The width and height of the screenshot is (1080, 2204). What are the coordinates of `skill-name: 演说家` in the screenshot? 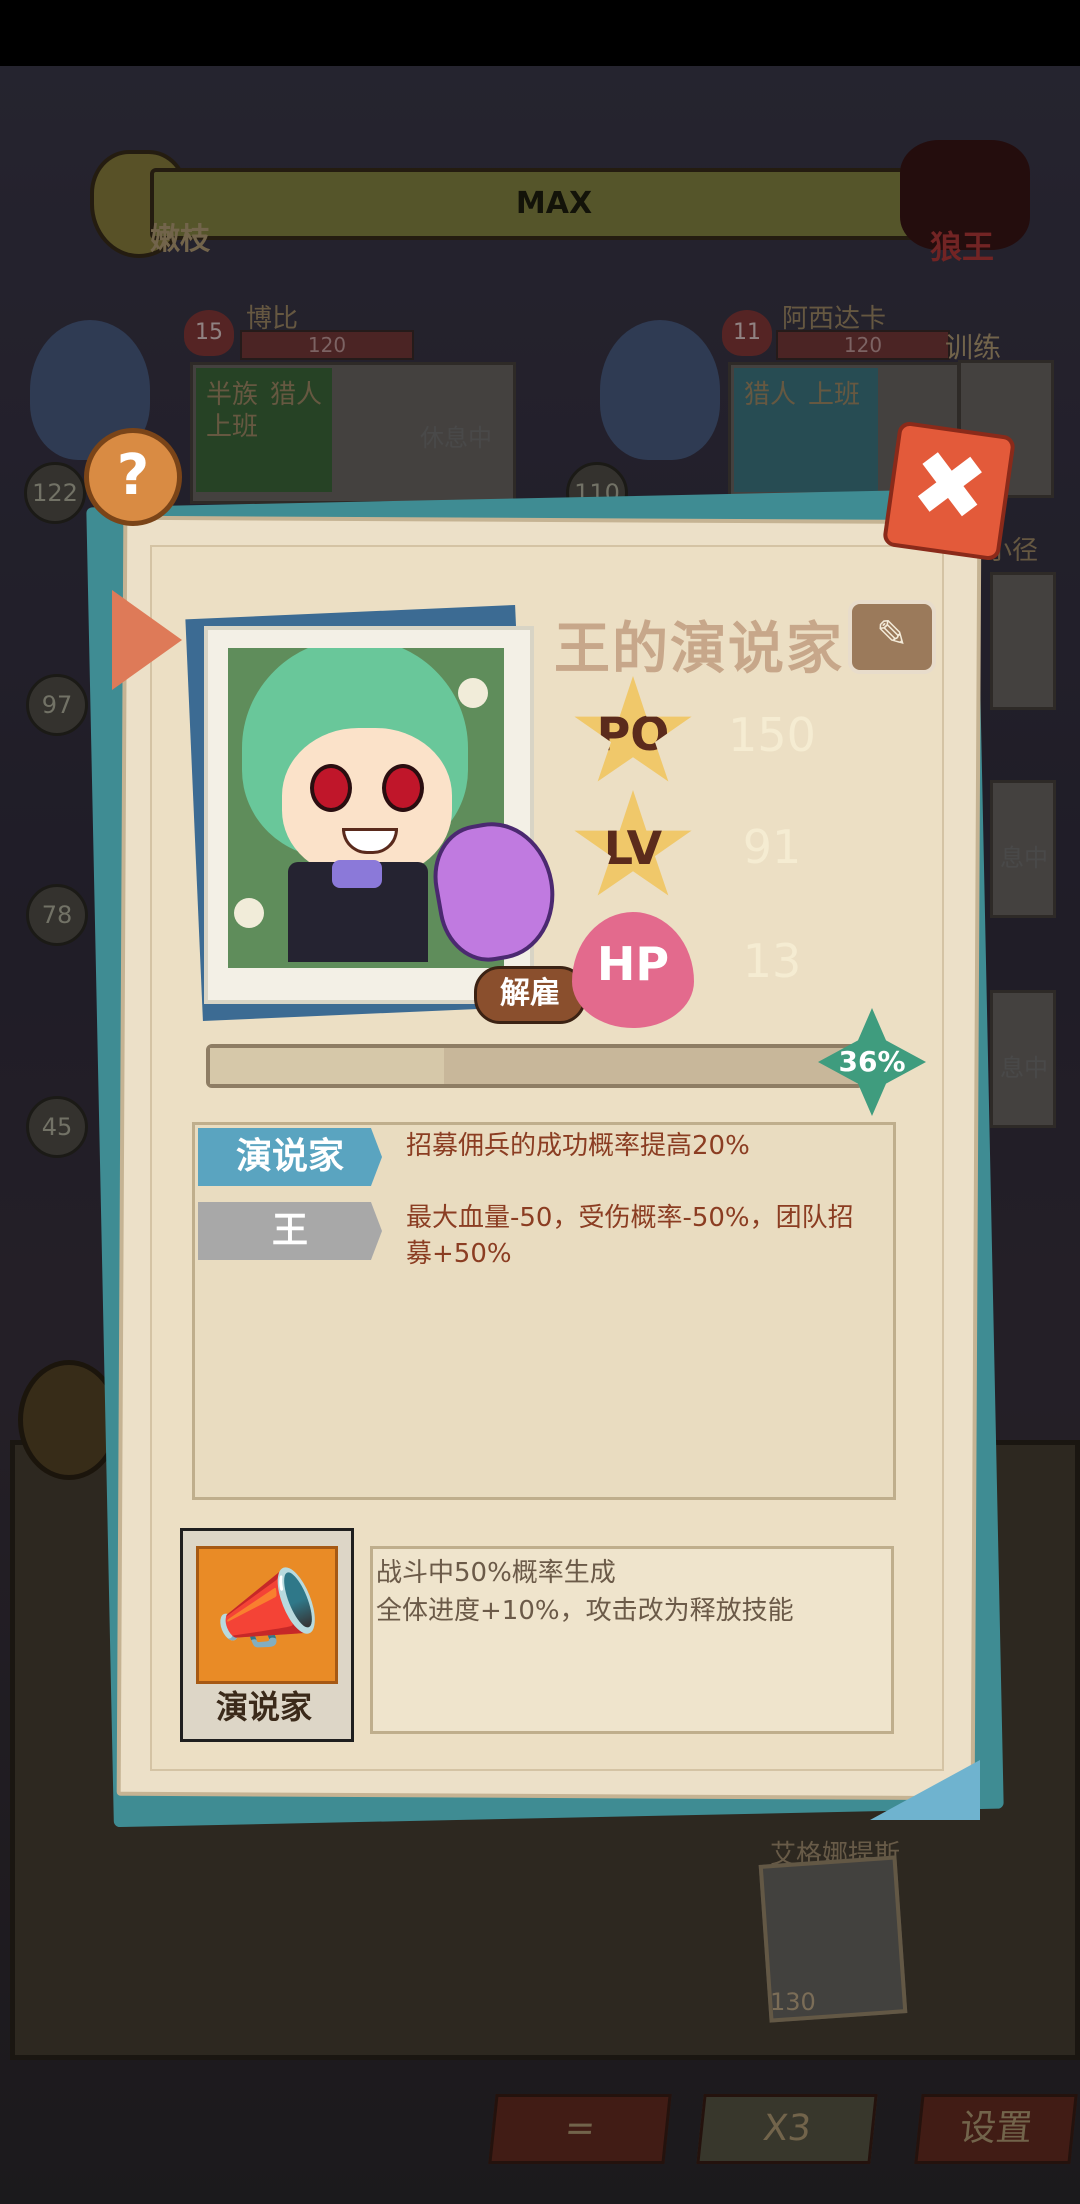 It's located at (263, 1707).